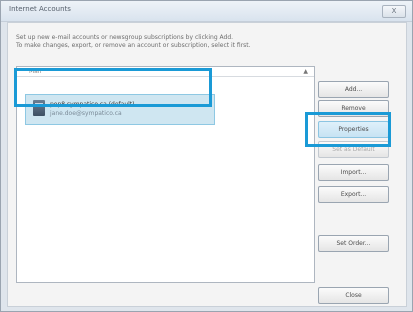 Image resolution: width=413 pixels, height=312 pixels. I want to click on account-email: jane.doe@sympatico.ca, so click(86, 113).